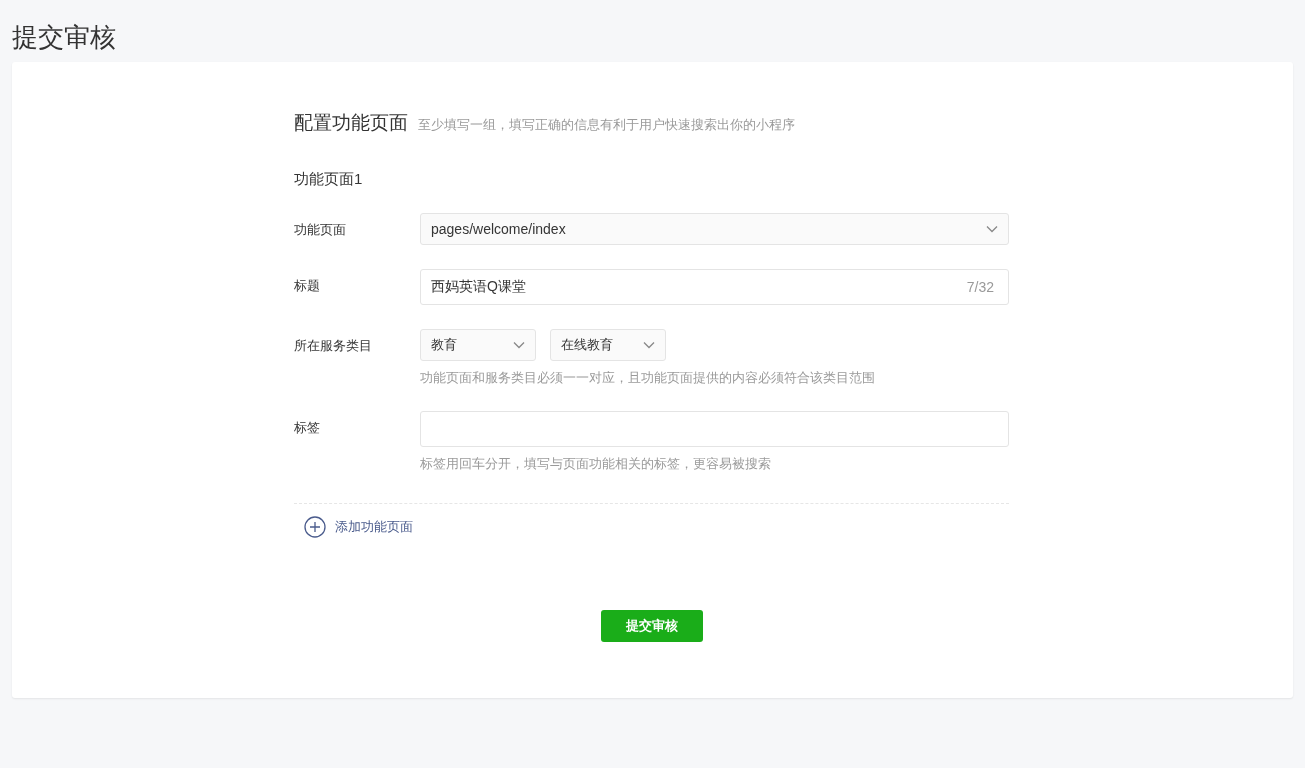  I want to click on section-title: 配置功能页面, so click(351, 123).